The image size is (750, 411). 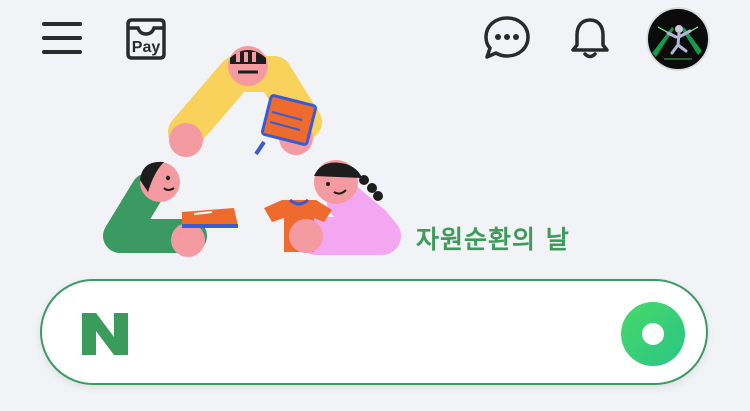 I want to click on yellow-figure, so click(x=245, y=101).